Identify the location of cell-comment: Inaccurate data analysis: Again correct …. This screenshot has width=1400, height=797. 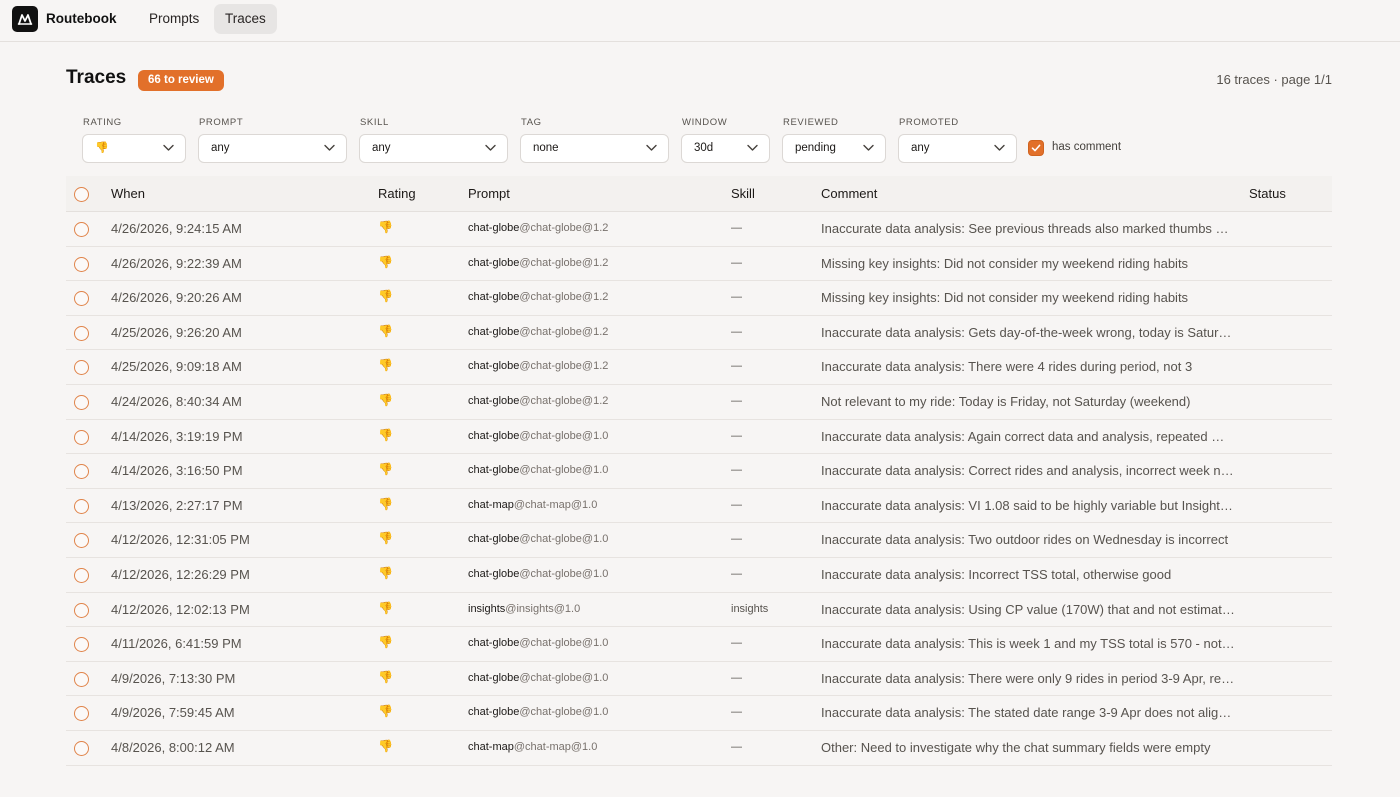
(1028, 436).